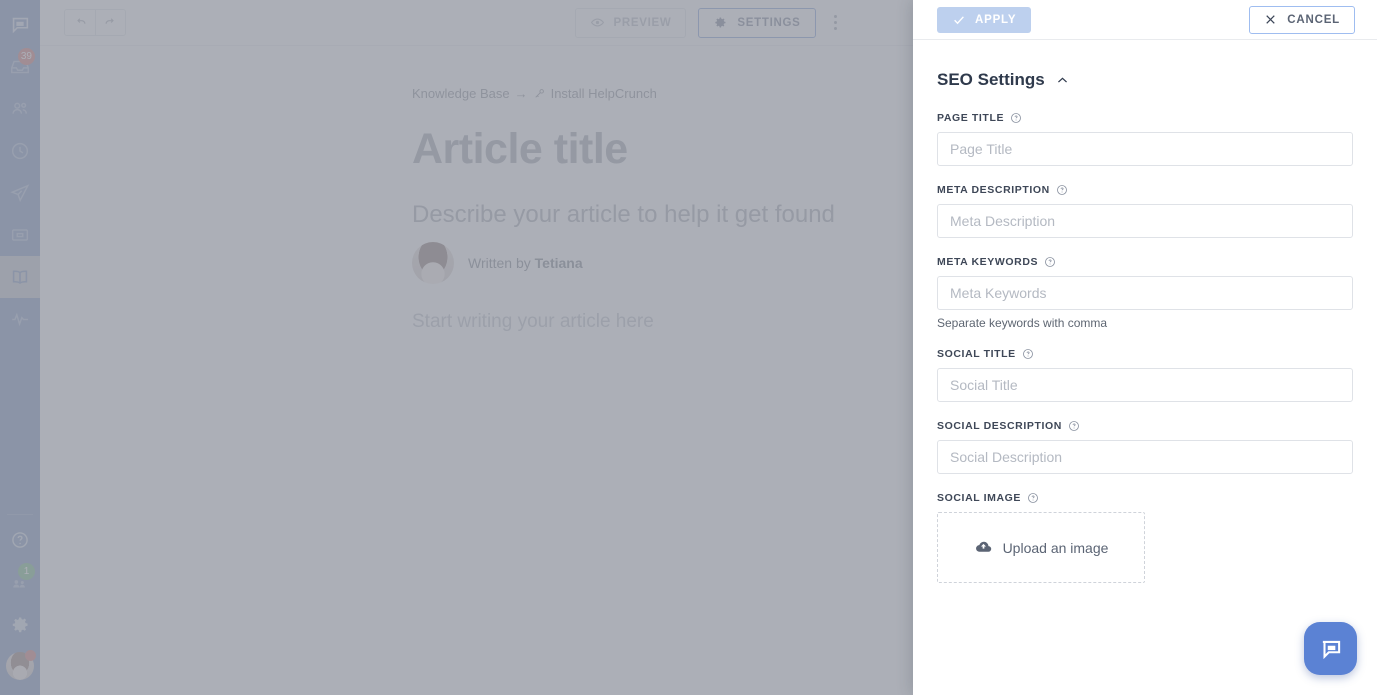 Image resolution: width=1377 pixels, height=695 pixels. I want to click on cancel-label: CANCEL, so click(1313, 19).